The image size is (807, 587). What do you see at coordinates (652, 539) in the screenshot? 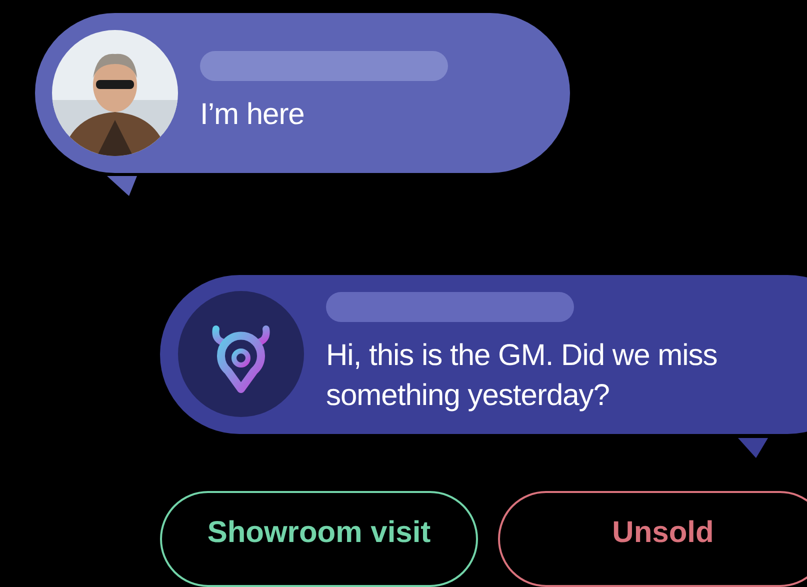
I see `tag-button: Unsold` at bounding box center [652, 539].